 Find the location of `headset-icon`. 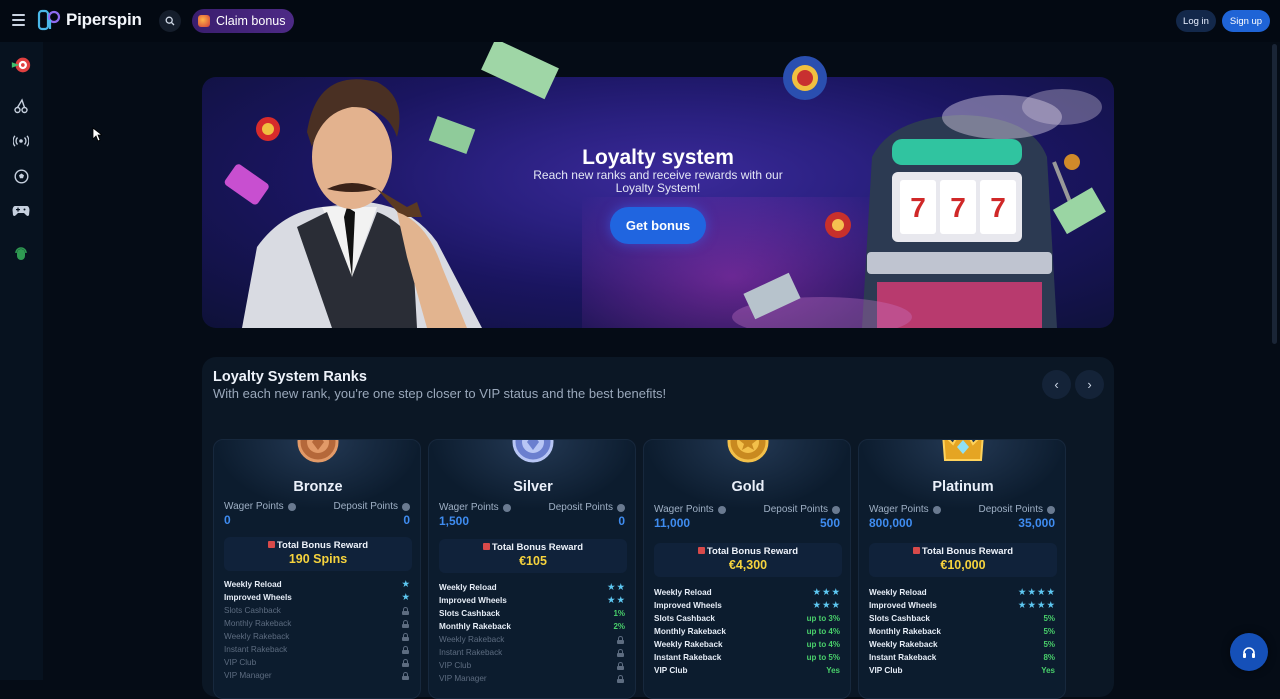

headset-icon is located at coordinates (1249, 652).